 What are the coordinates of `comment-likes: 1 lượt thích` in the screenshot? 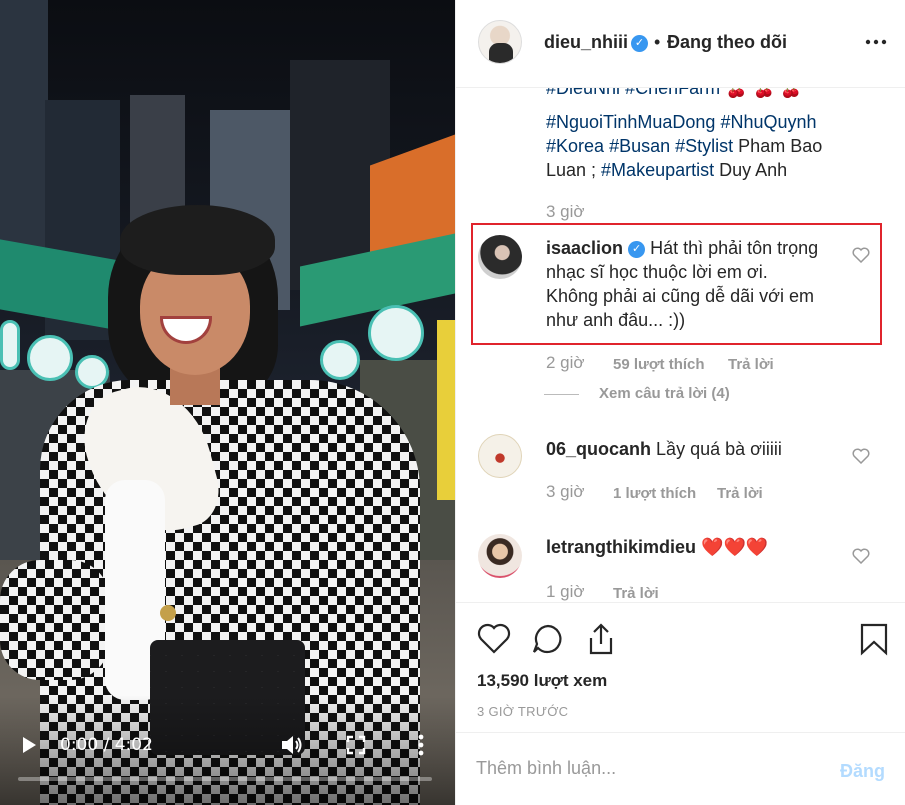 It's located at (654, 493).